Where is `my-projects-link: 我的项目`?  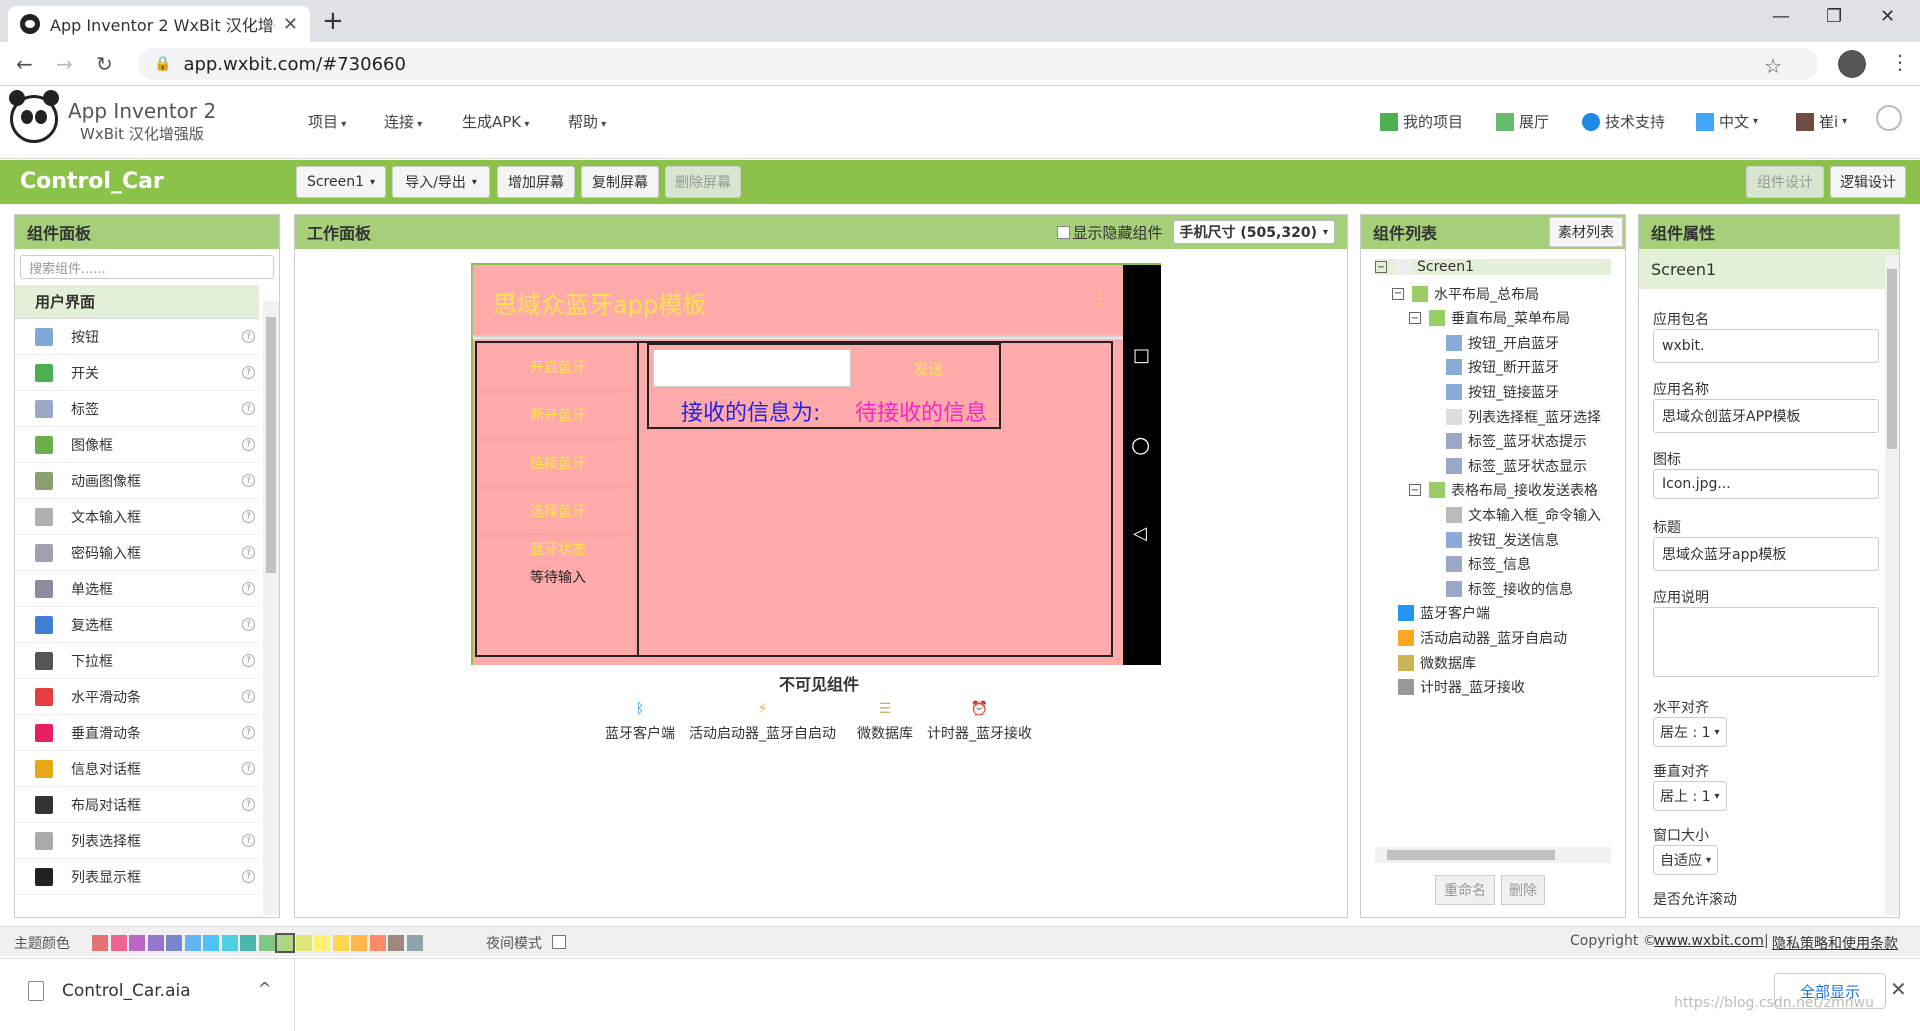 my-projects-link: 我的项目 is located at coordinates (1421, 121).